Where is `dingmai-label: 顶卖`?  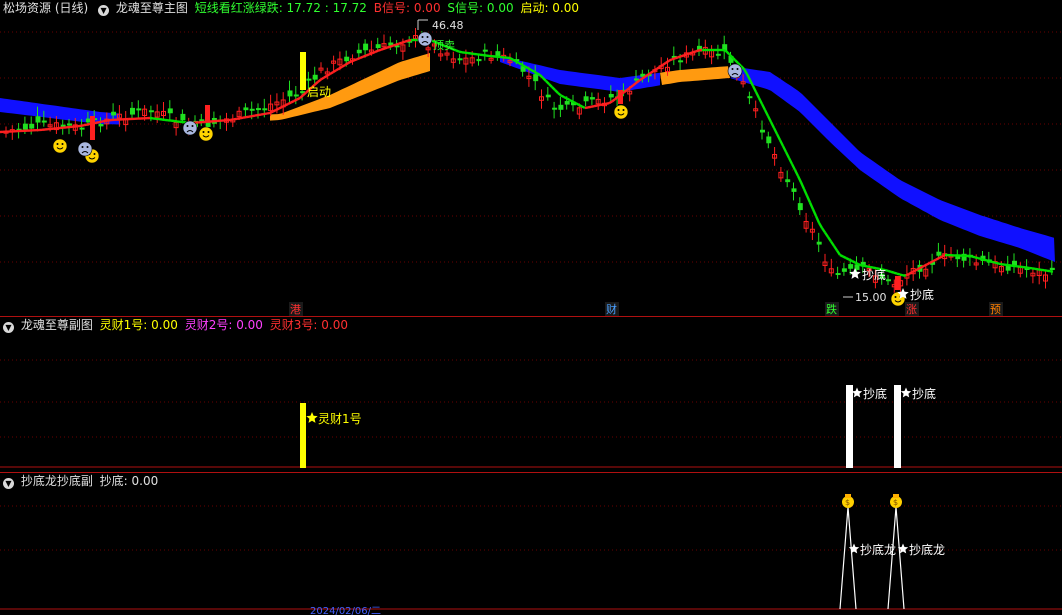
dingmai-label: 顶卖 is located at coordinates (444, 45).